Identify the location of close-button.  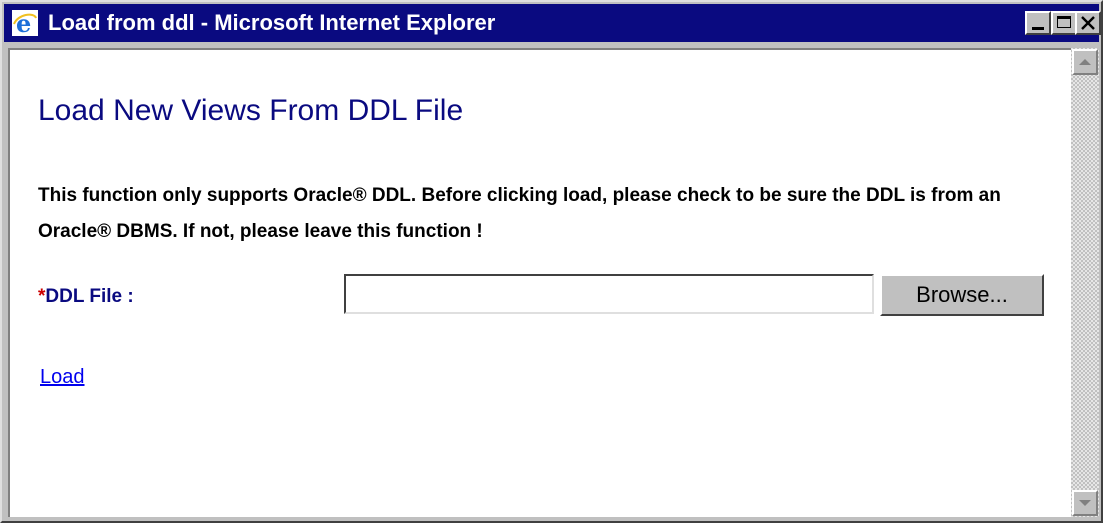
(1088, 23).